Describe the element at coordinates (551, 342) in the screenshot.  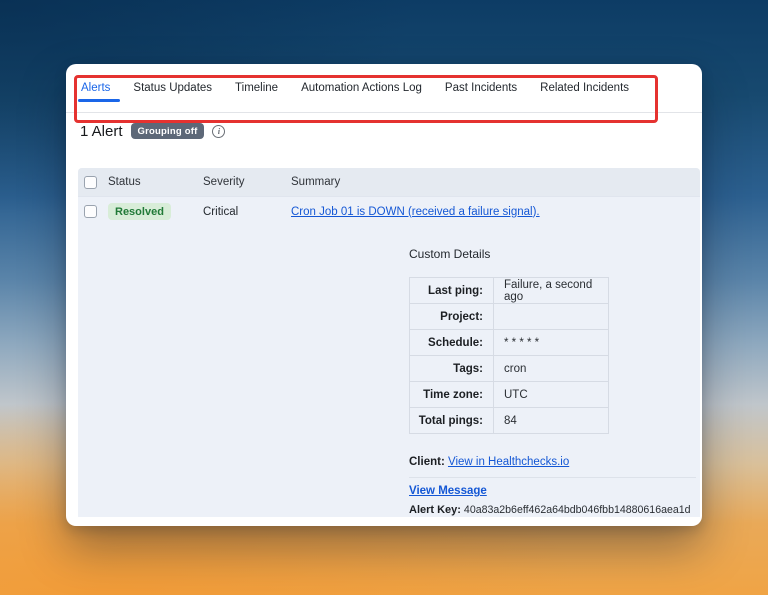
I see `detail-value: * * * * *` at that location.